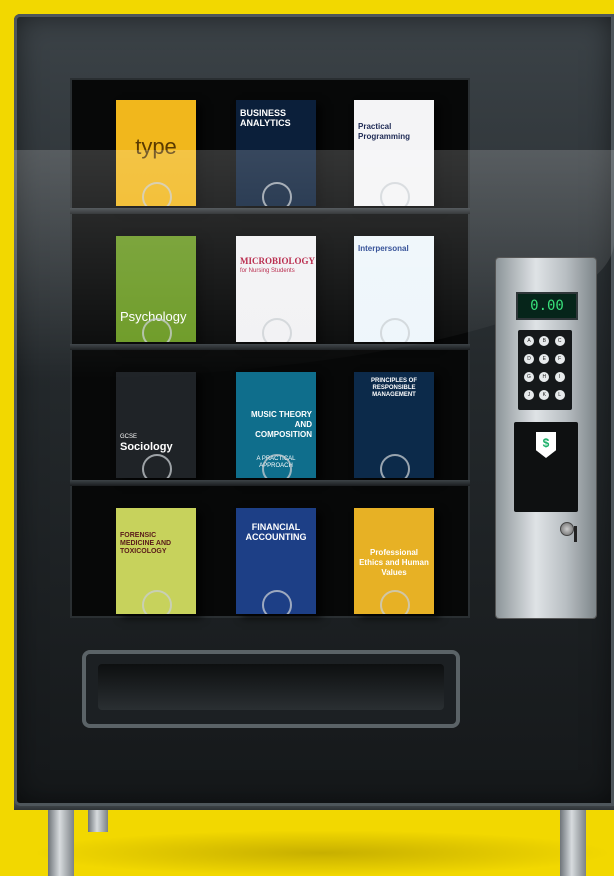 Image resolution: width=614 pixels, height=876 pixels. Describe the element at coordinates (546, 467) in the screenshot. I see `bill-acceptor: $` at that location.